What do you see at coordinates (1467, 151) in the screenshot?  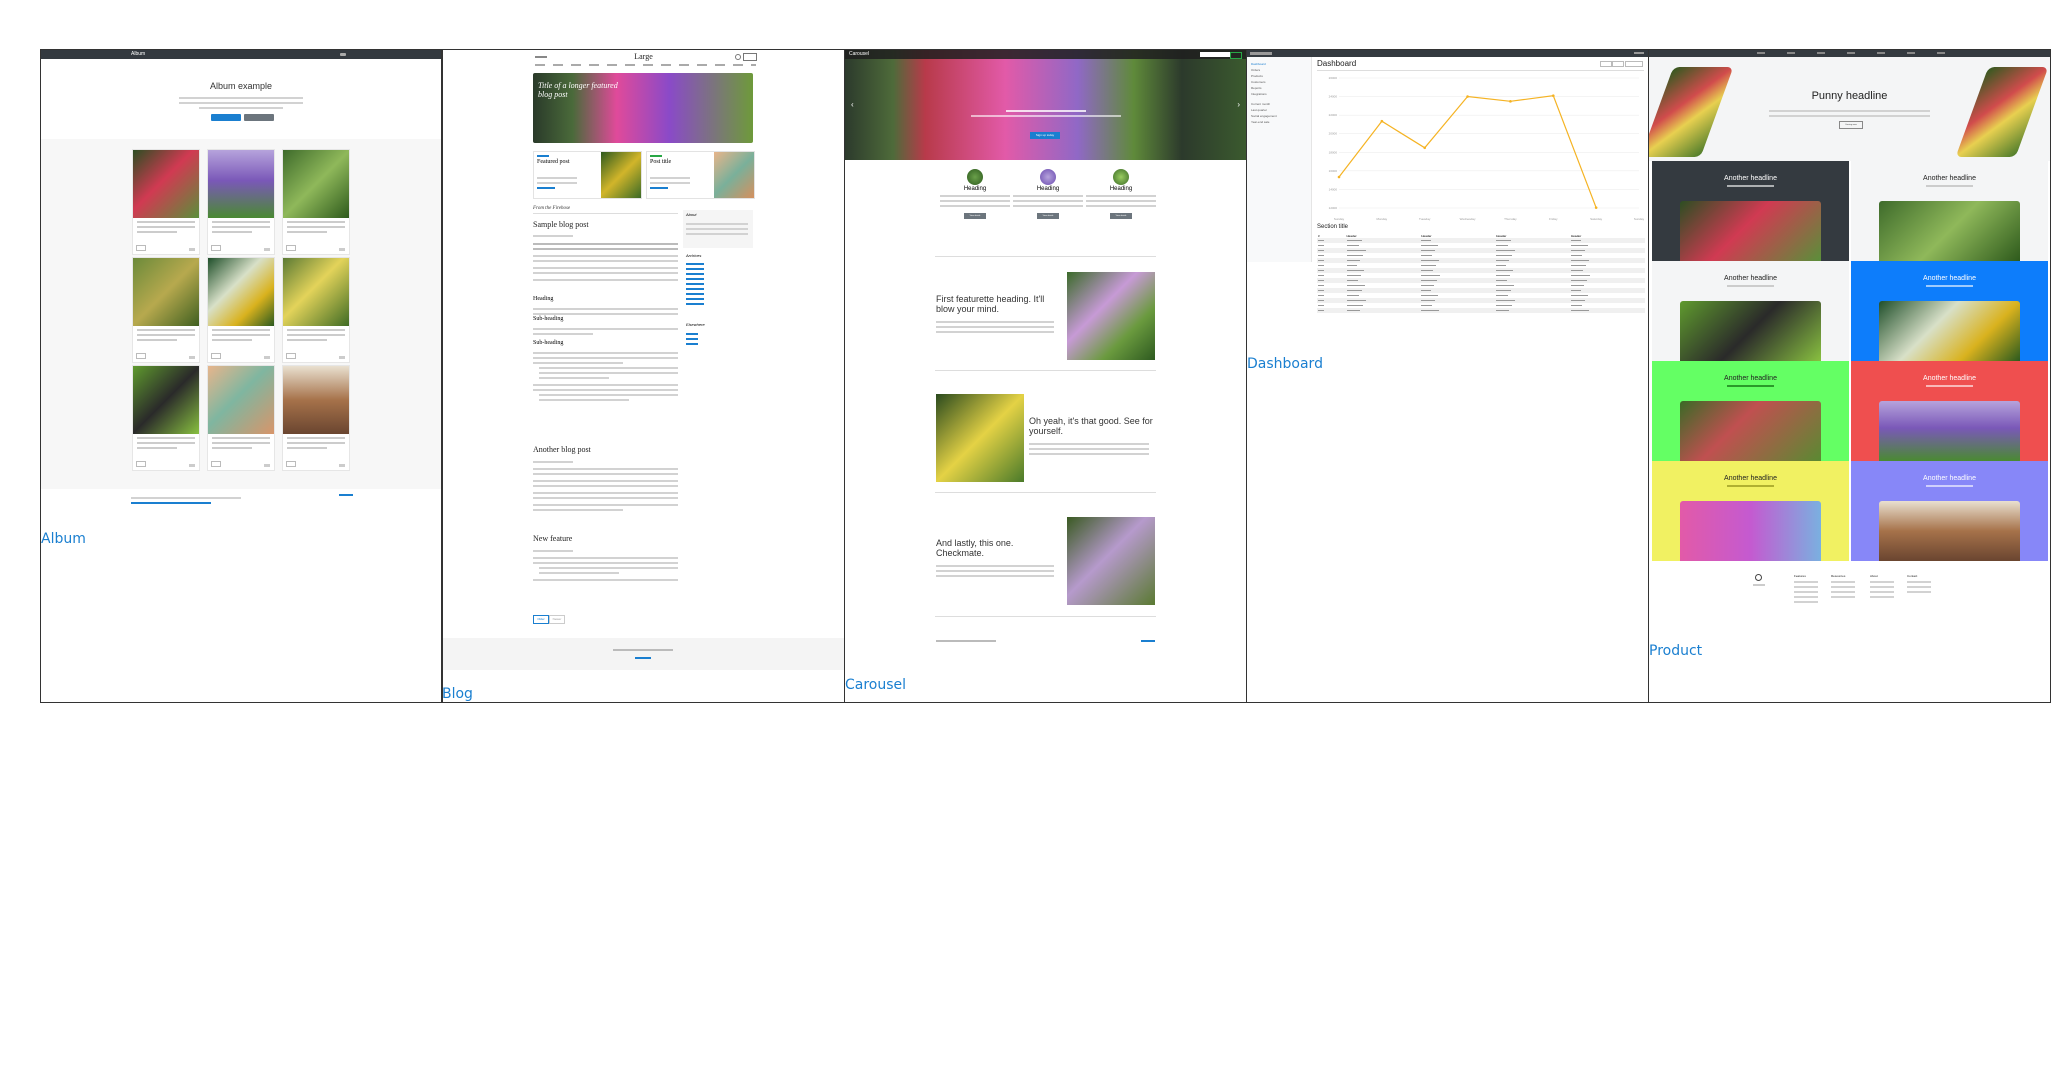 I see `series-line` at bounding box center [1467, 151].